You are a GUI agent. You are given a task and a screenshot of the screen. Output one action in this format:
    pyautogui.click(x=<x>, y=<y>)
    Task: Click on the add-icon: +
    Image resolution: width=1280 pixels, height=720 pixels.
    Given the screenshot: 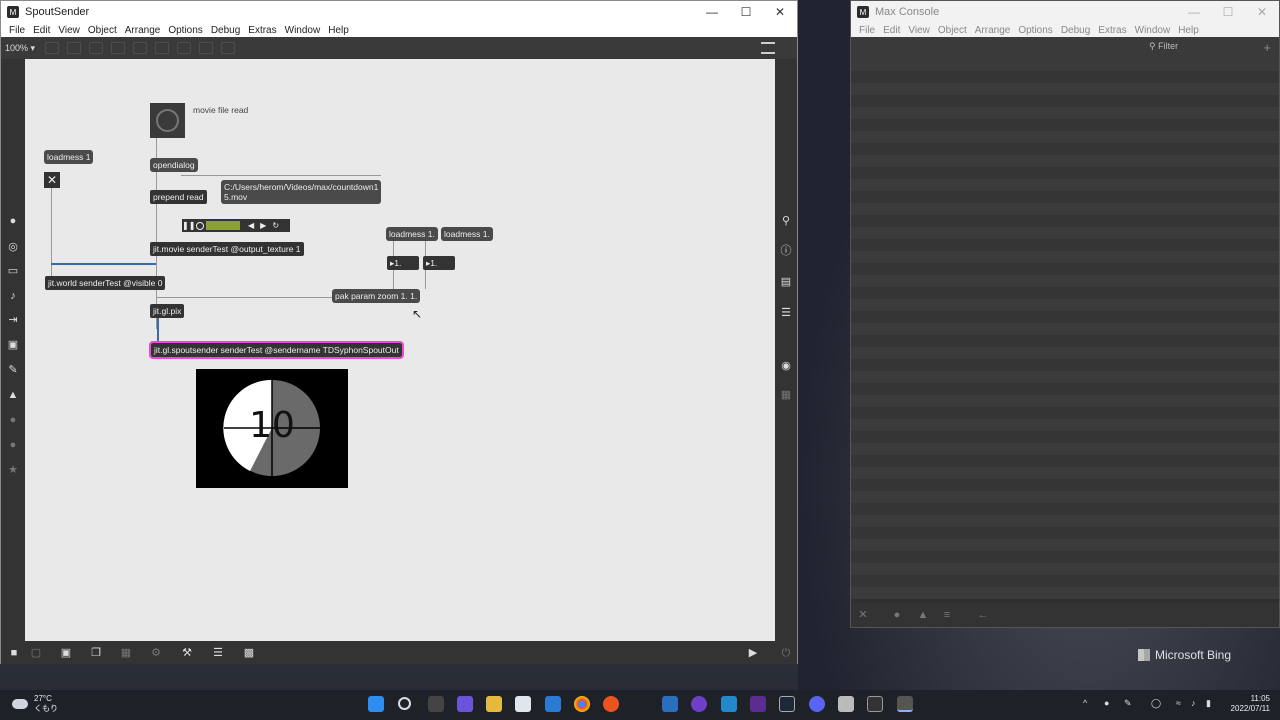 What is the action you would take?
    pyautogui.click(x=1267, y=47)
    